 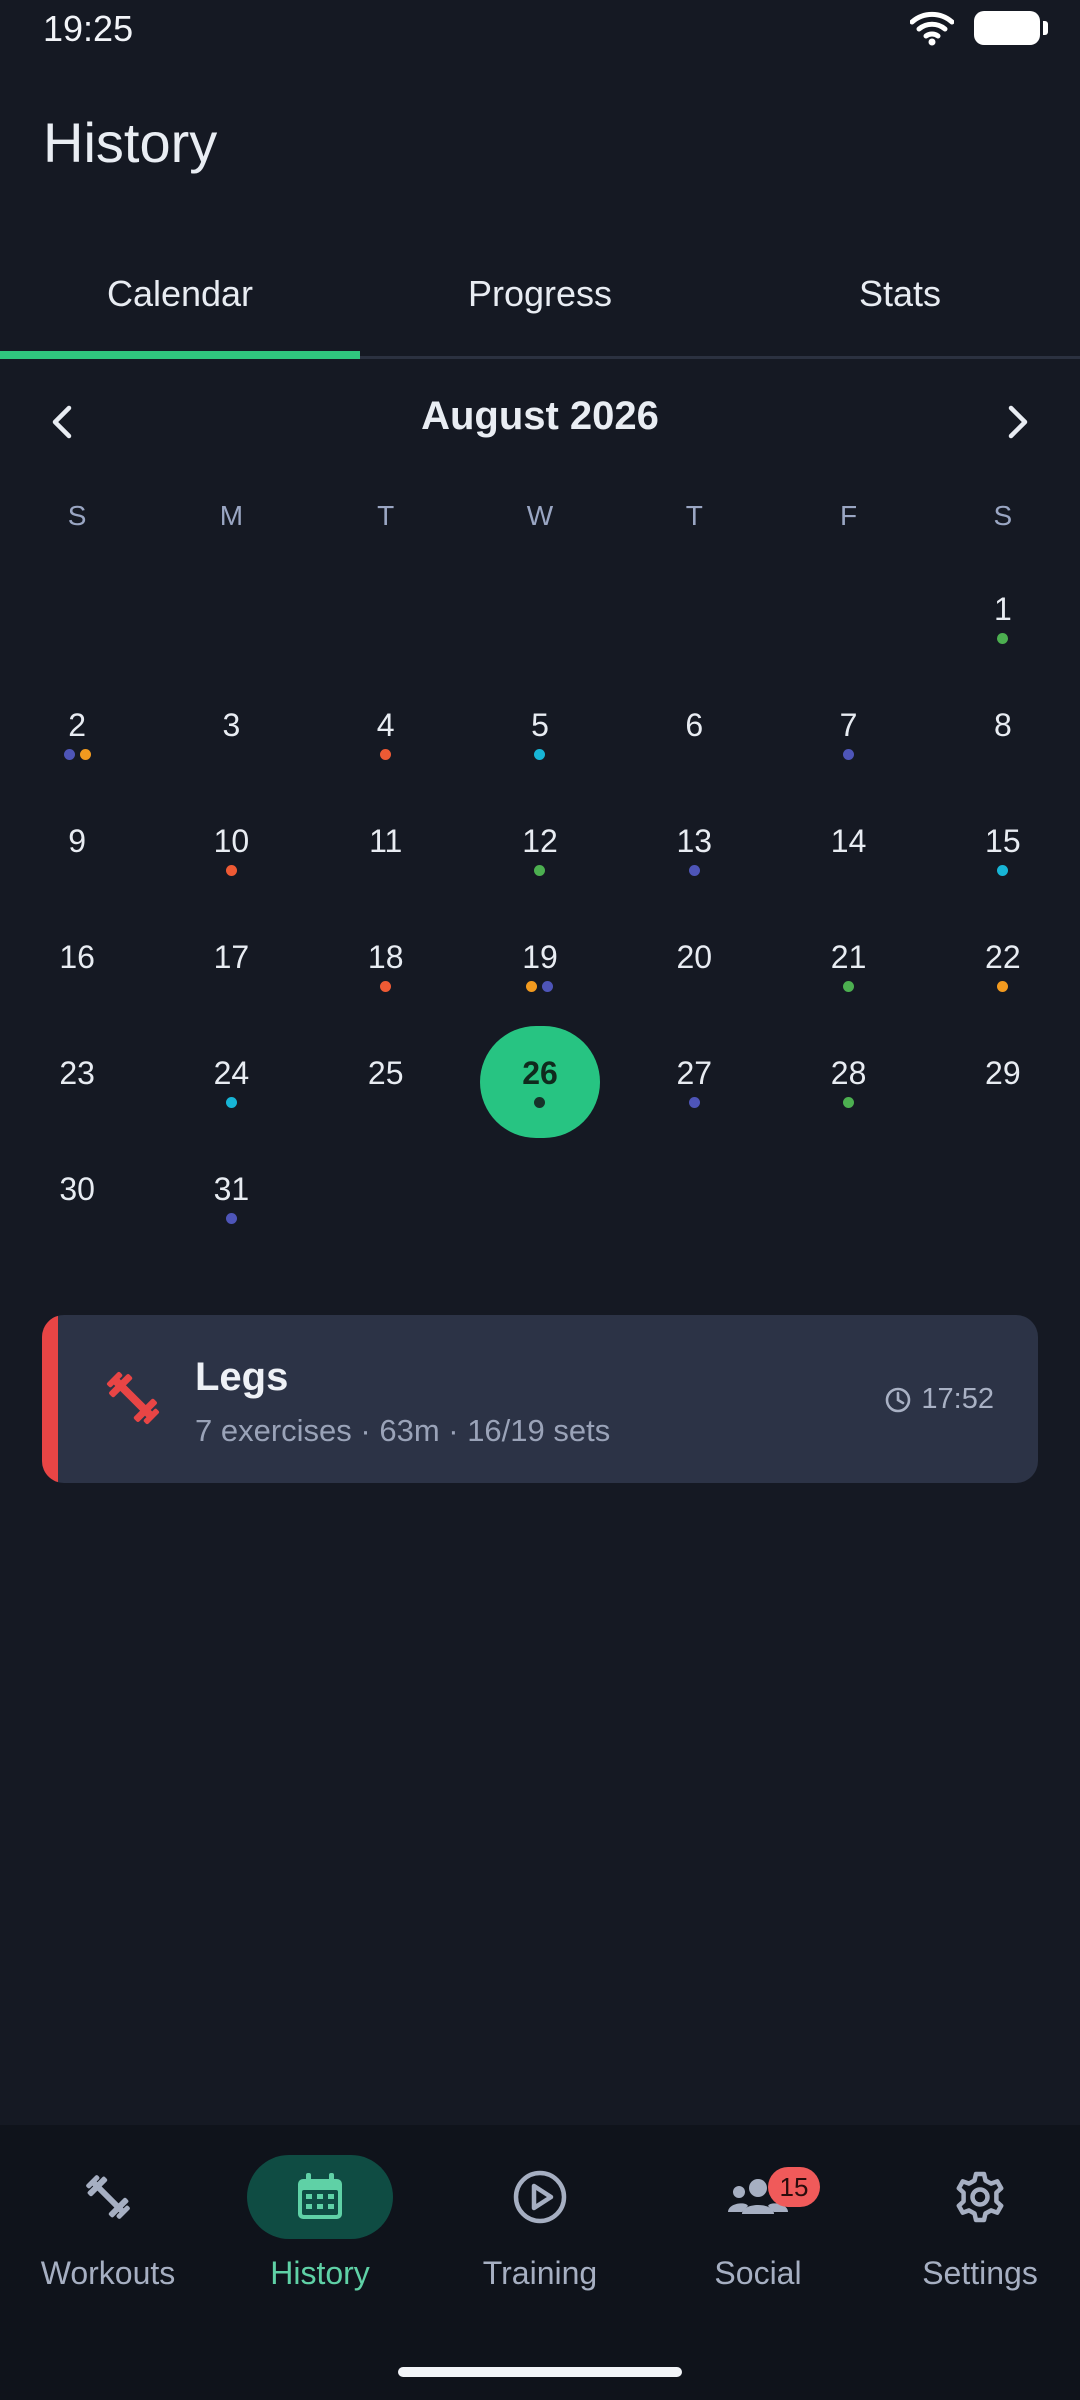 What do you see at coordinates (540, 734) in the screenshot?
I see `calendar-day: 5` at bounding box center [540, 734].